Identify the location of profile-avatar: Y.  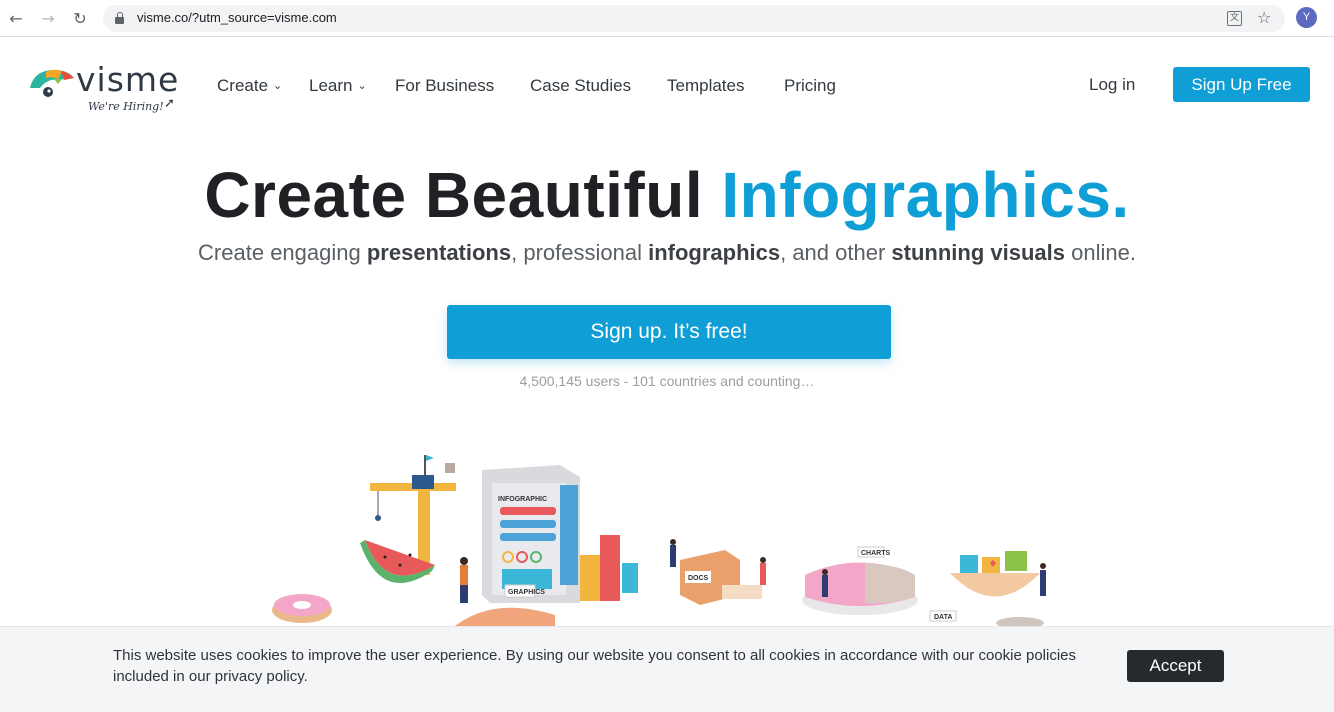
(1306, 17).